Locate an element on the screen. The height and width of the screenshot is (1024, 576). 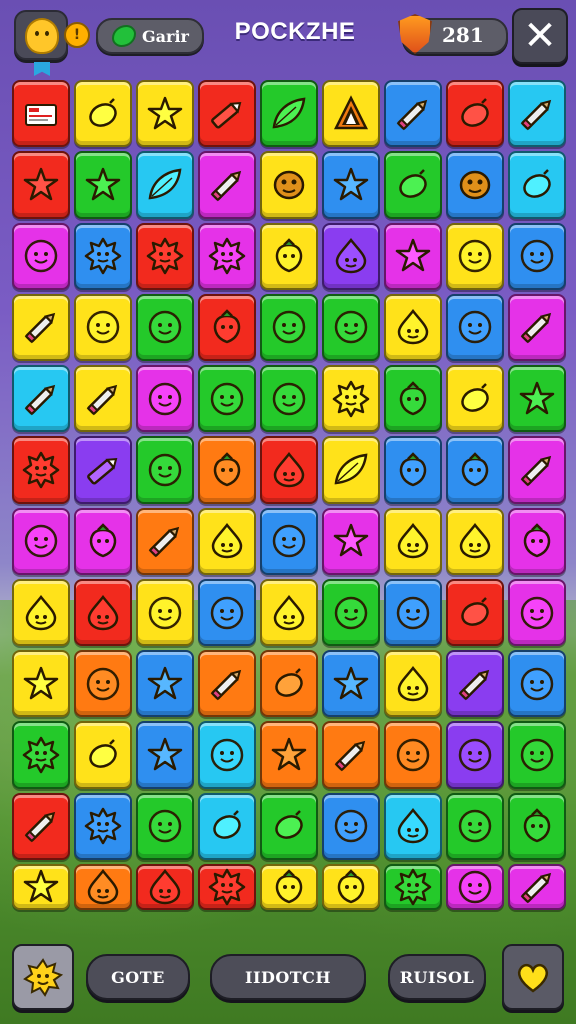
ruisol-button: RUISOL is located at coordinates (437, 977).